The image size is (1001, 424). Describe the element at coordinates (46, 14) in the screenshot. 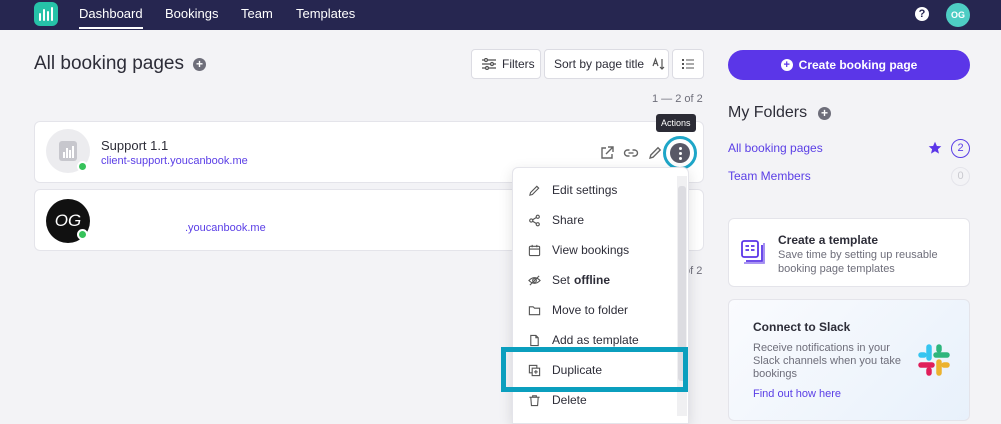

I see `app-logo-icon` at that location.